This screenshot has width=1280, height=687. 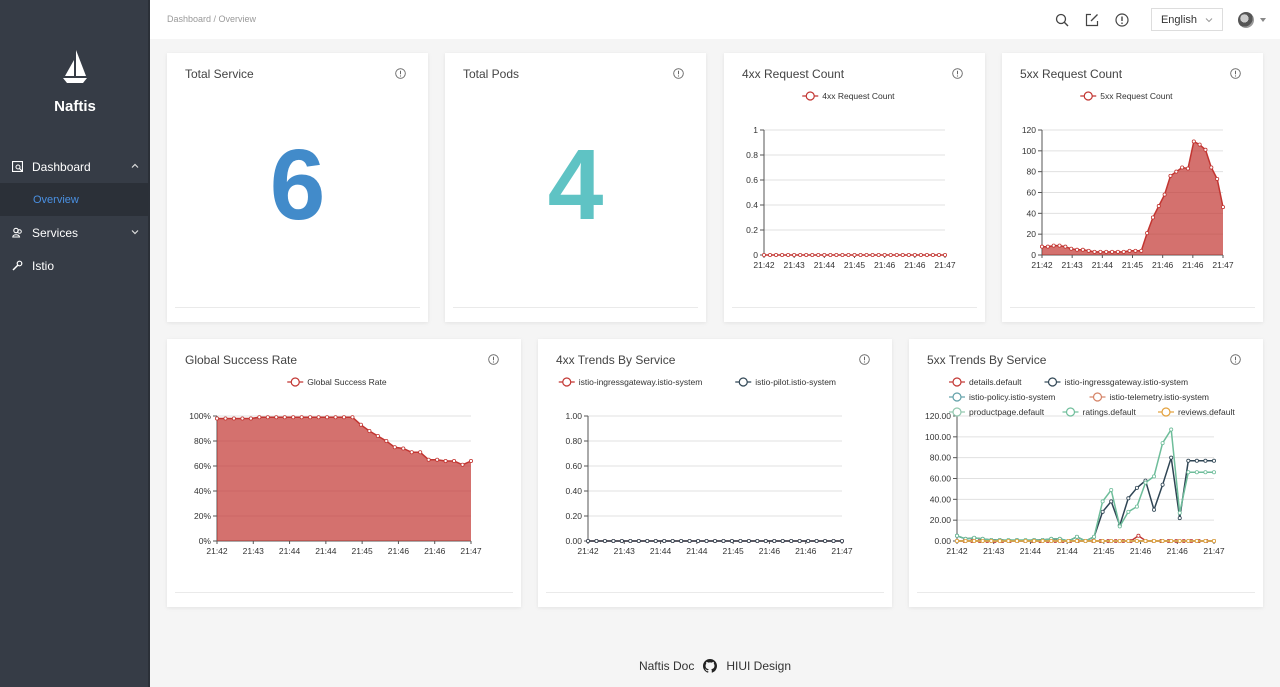 What do you see at coordinates (75, 343) in the screenshot?
I see `sidebar: Naftis Dashboard Overview Services Istio` at bounding box center [75, 343].